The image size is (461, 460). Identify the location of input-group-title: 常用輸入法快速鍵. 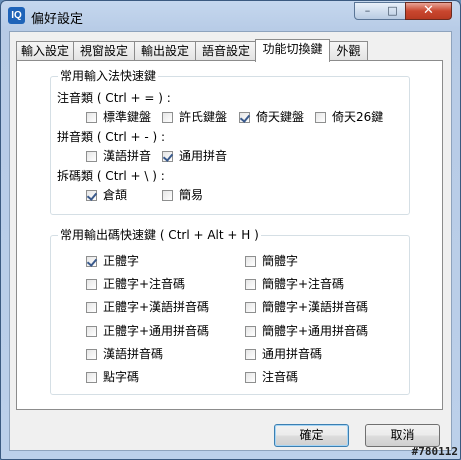
(108, 76).